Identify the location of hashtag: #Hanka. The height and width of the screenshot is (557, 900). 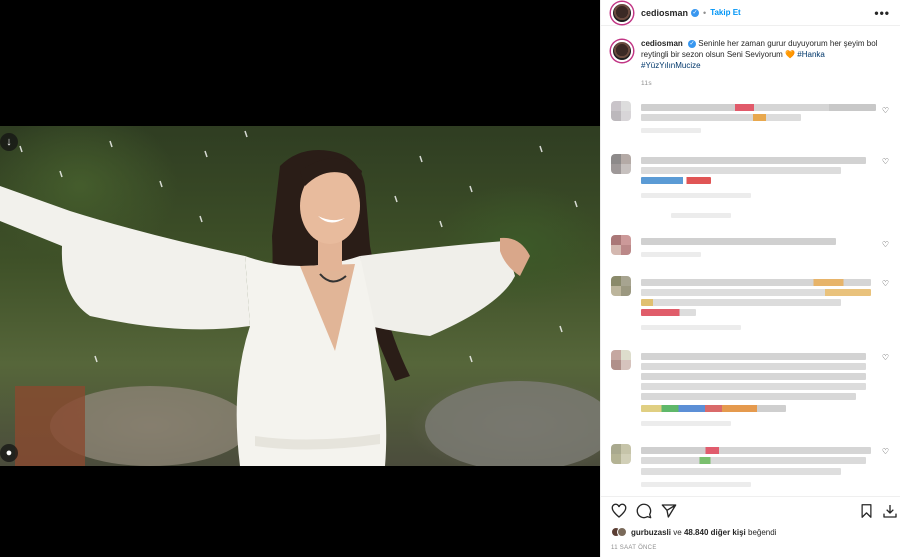
(811, 54).